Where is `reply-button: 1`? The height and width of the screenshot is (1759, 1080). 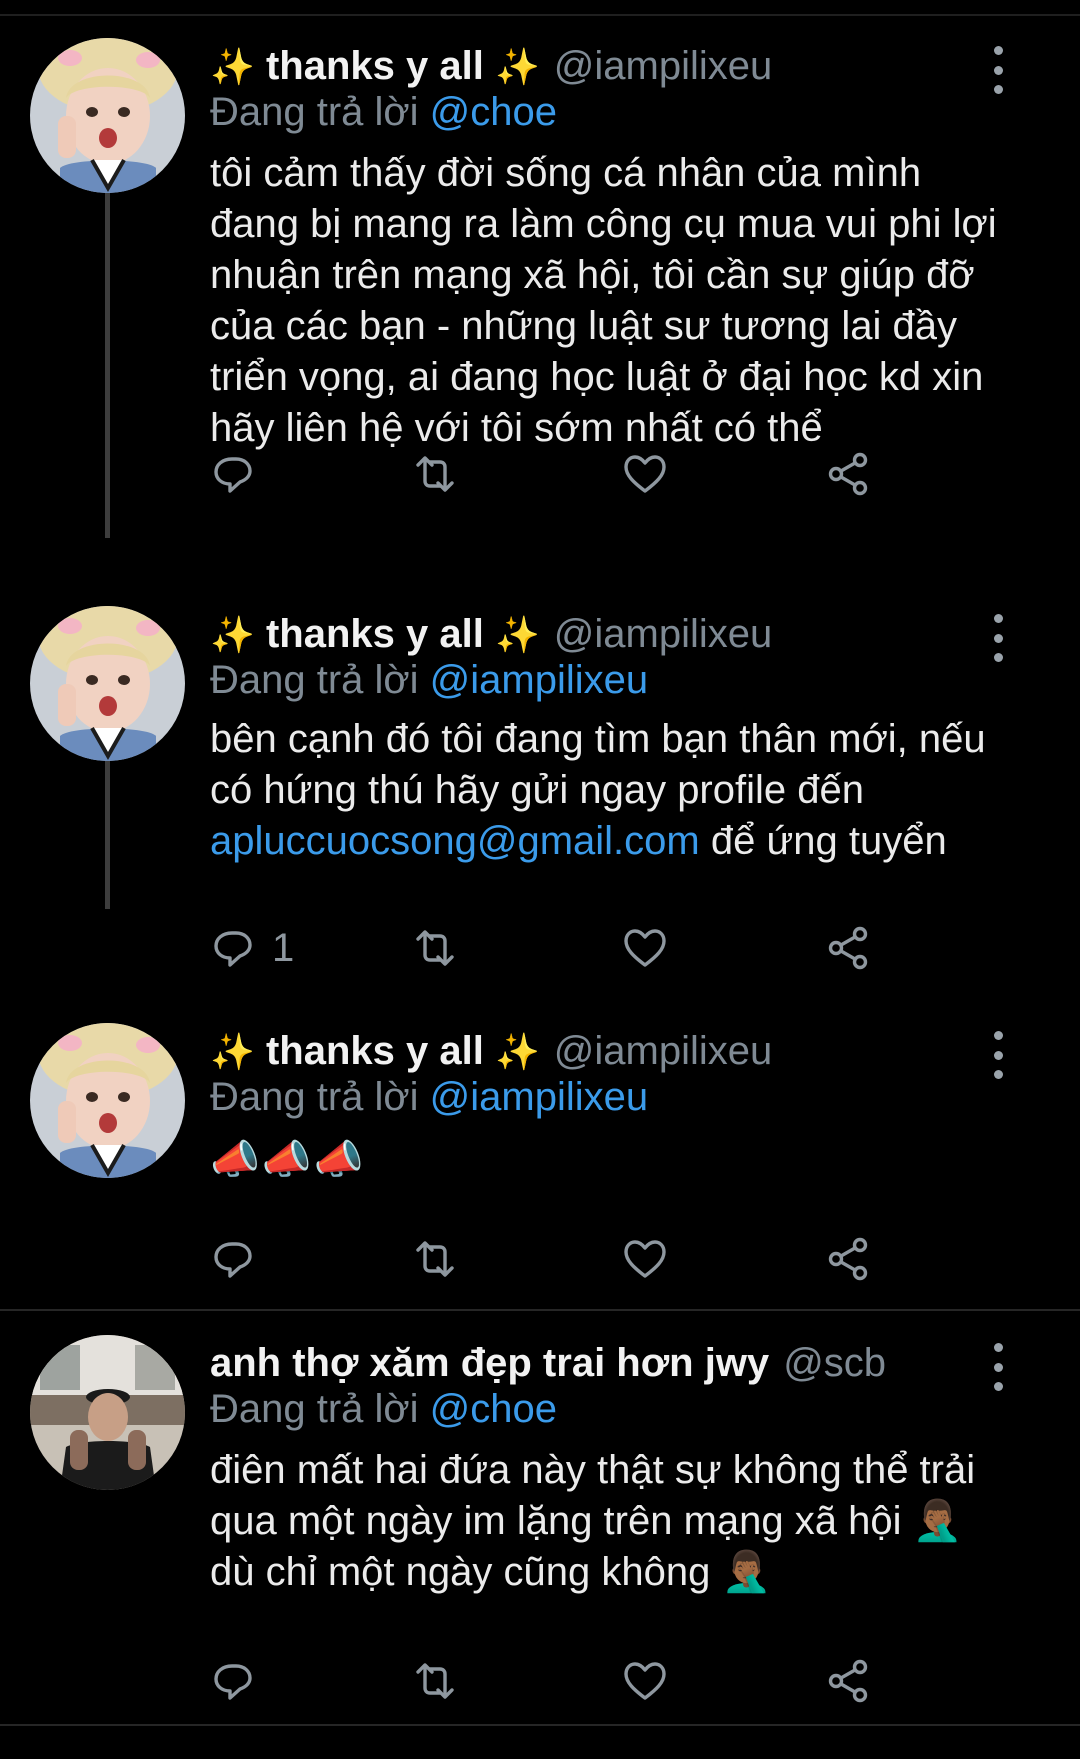 reply-button: 1 is located at coordinates (252, 948).